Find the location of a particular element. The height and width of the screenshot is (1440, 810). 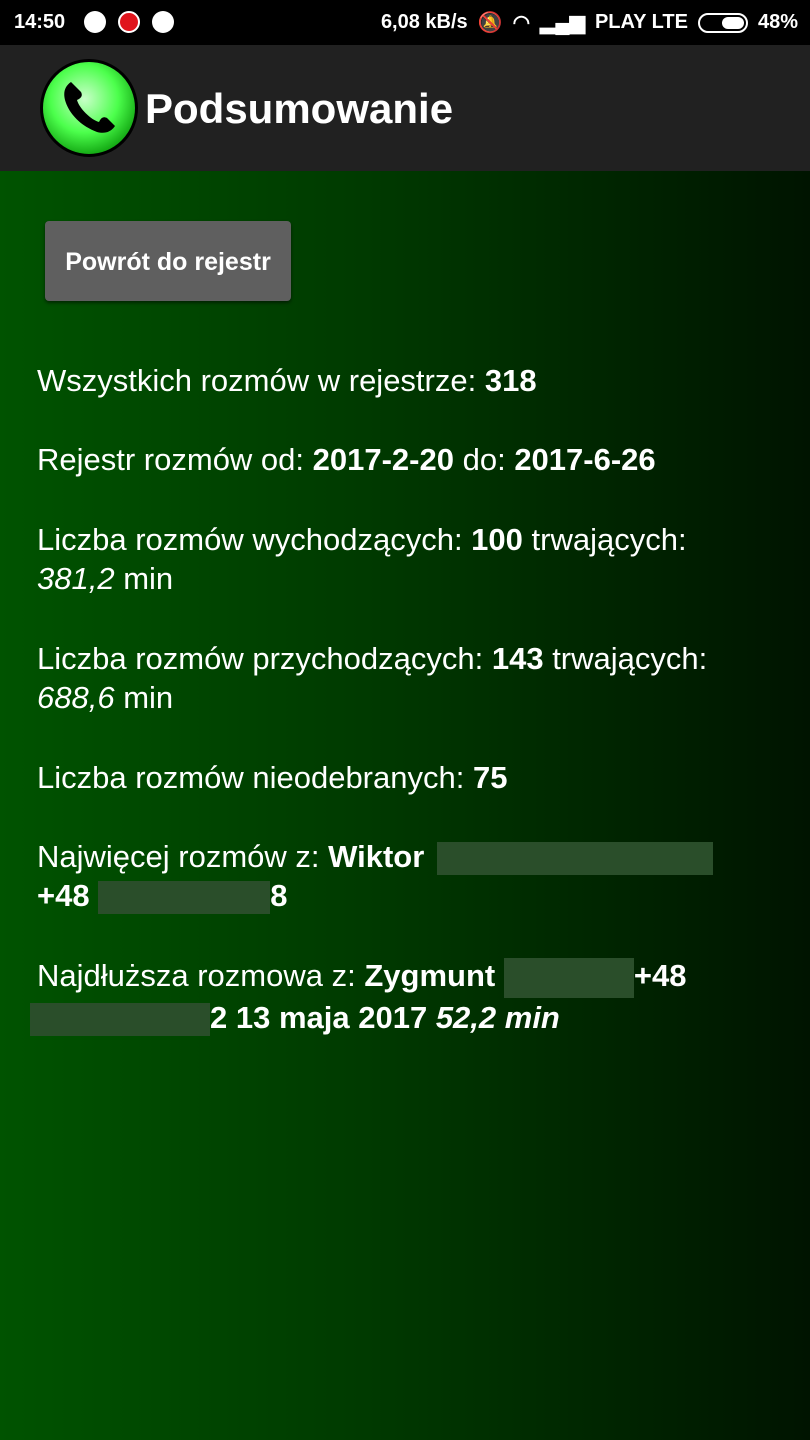

total-calls-value: 318 is located at coordinates (510, 380).